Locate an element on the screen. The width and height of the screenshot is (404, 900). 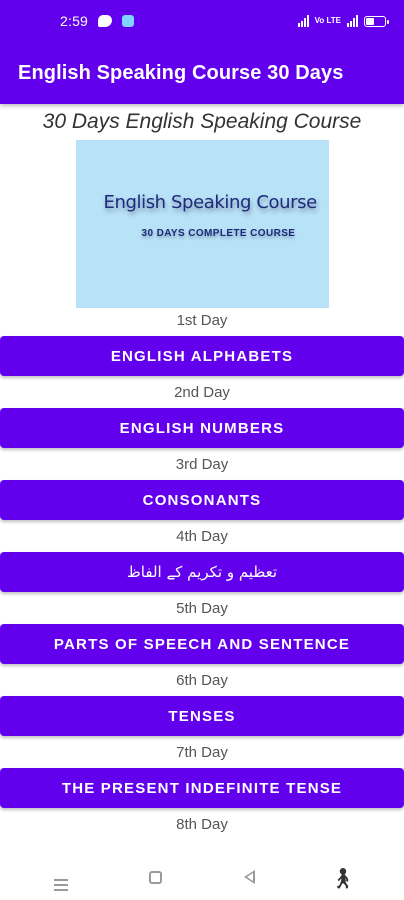
lesson-button-day-5: PARTS OF SPEECH AND SENTENCE is located at coordinates (202, 644).